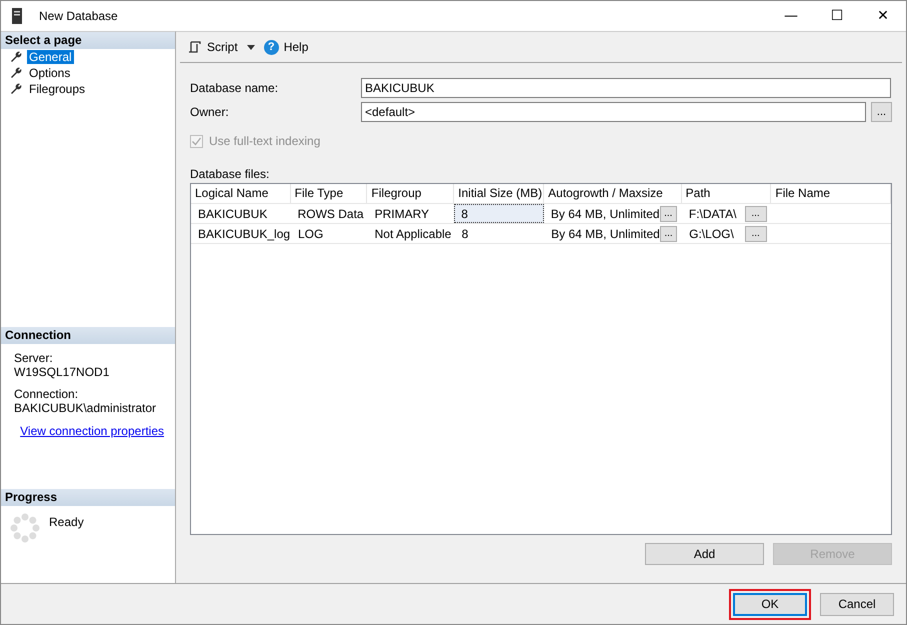  Describe the element at coordinates (883, 16) in the screenshot. I see `close-button: ✕` at that location.